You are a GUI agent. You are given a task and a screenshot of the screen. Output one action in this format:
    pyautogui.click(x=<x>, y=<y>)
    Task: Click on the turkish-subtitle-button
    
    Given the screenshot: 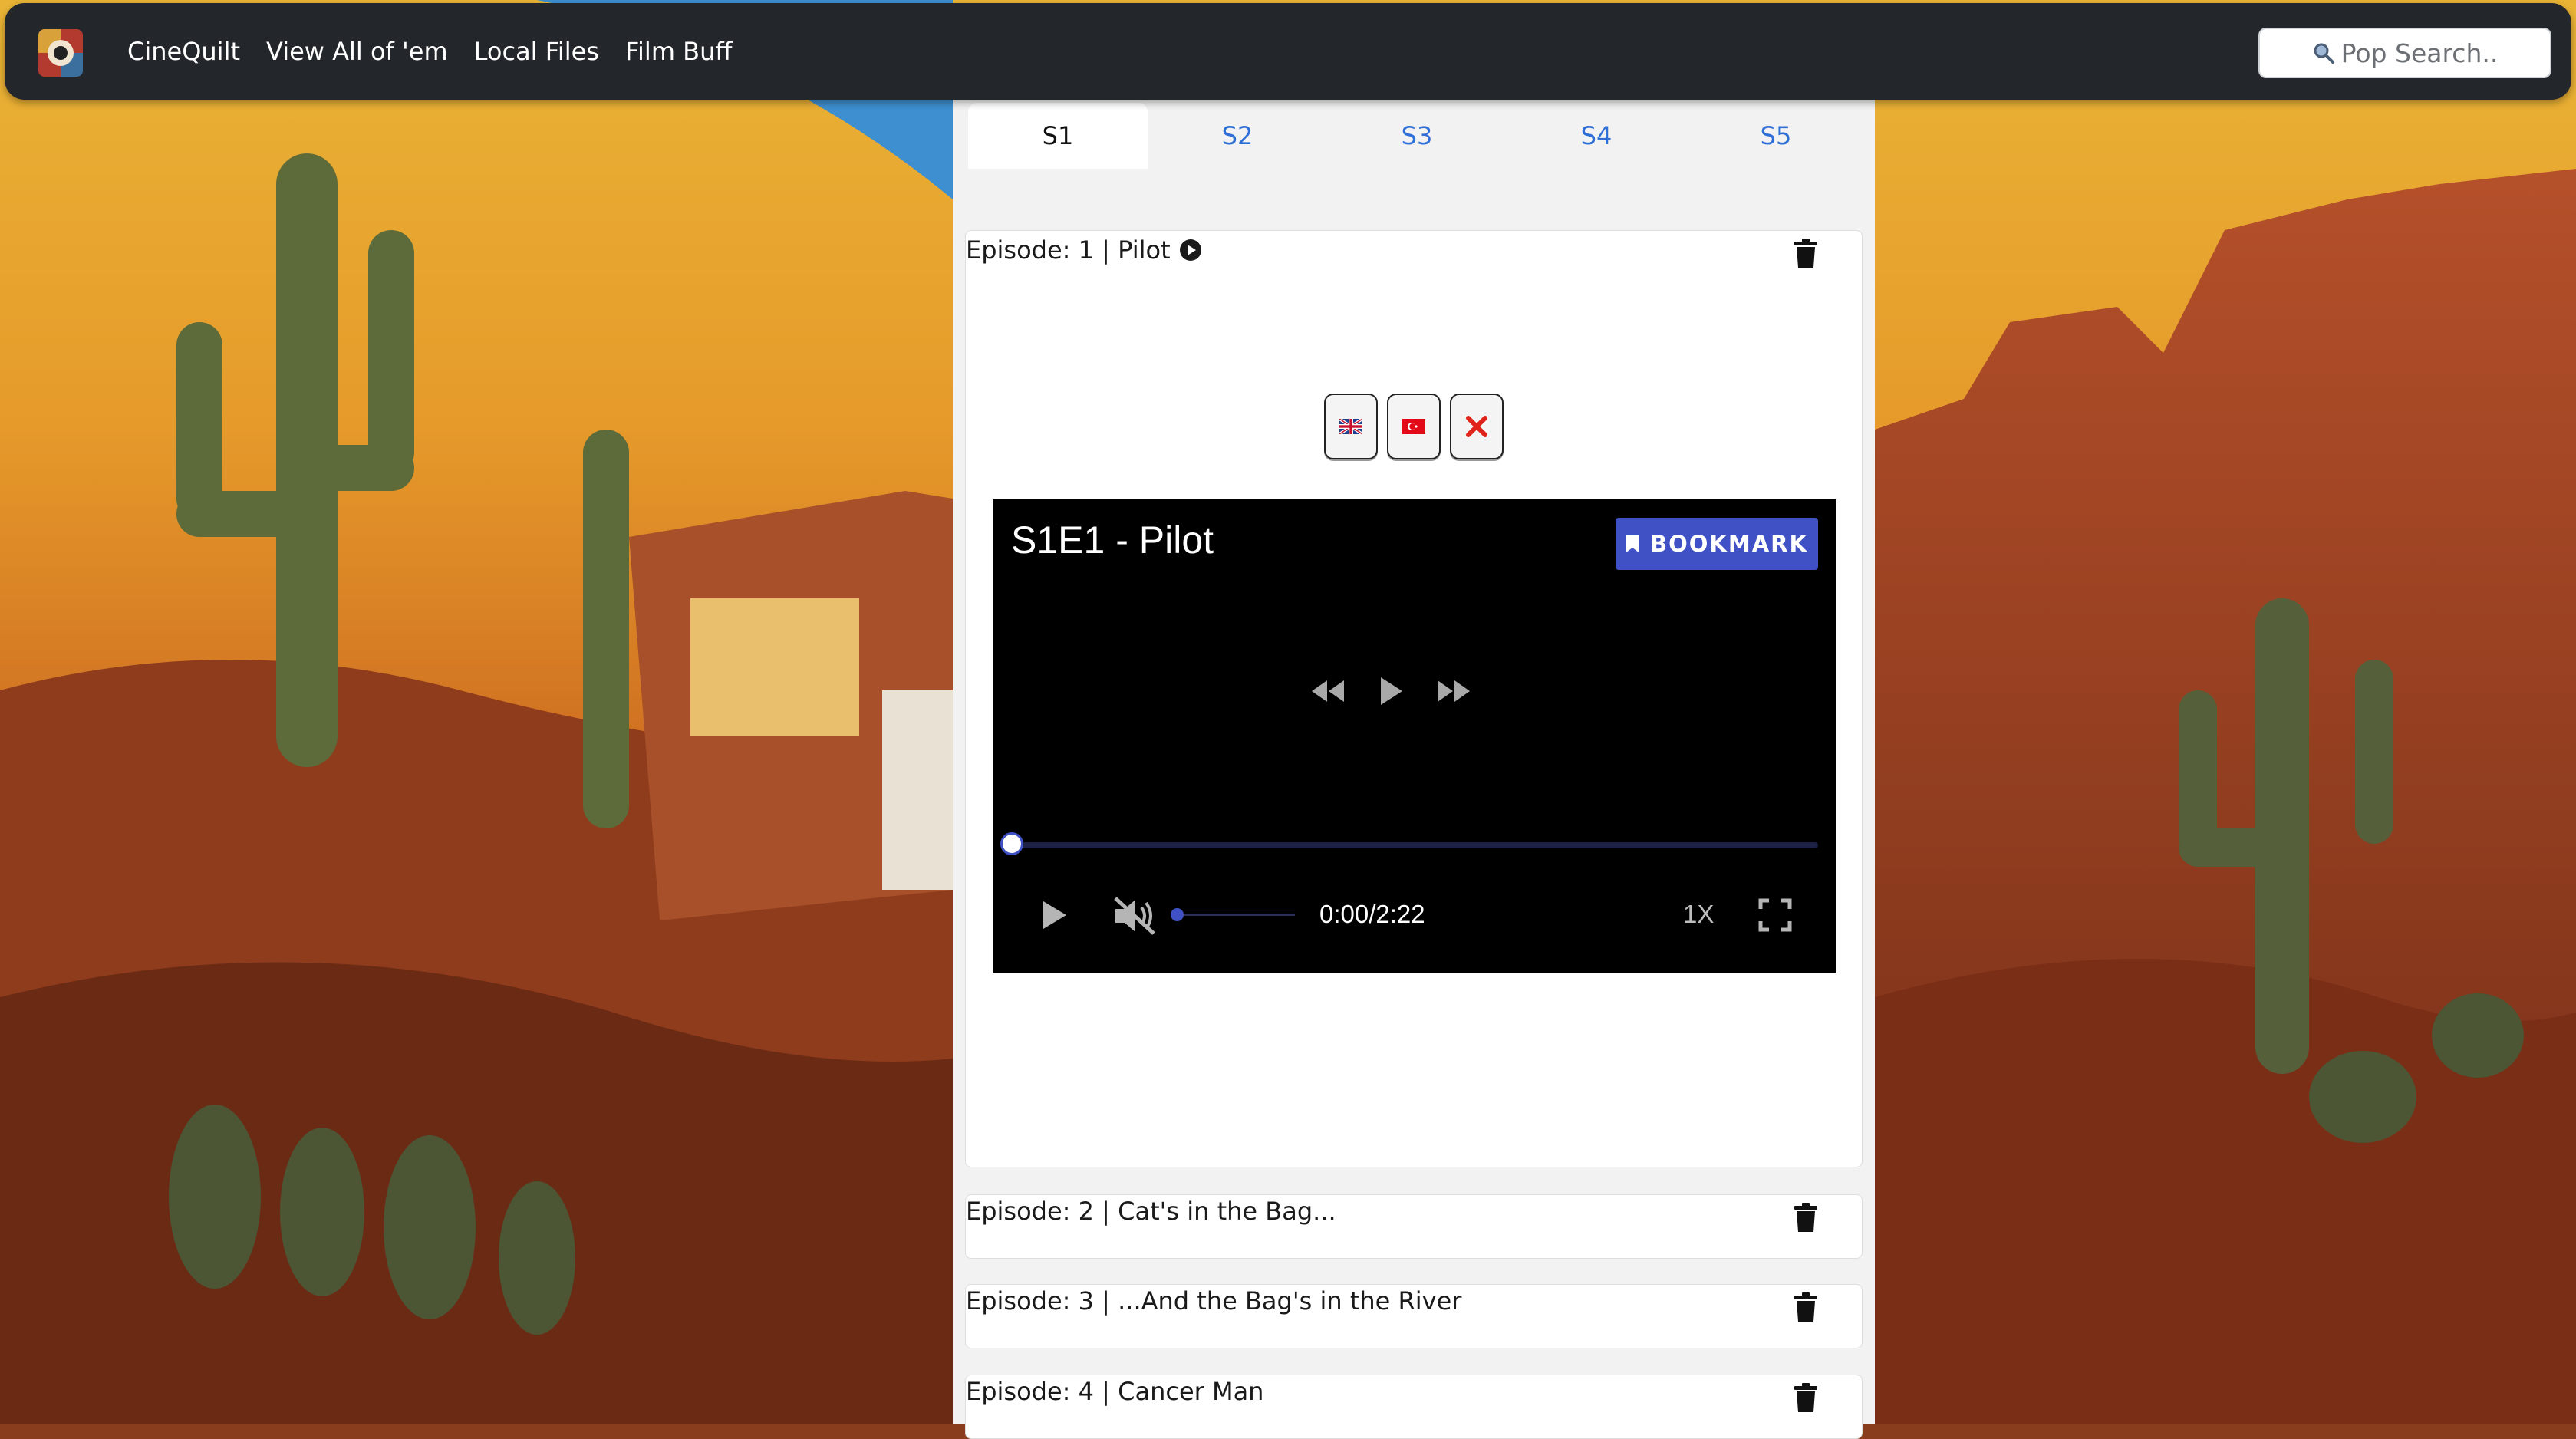 What is the action you would take?
    pyautogui.click(x=1414, y=426)
    